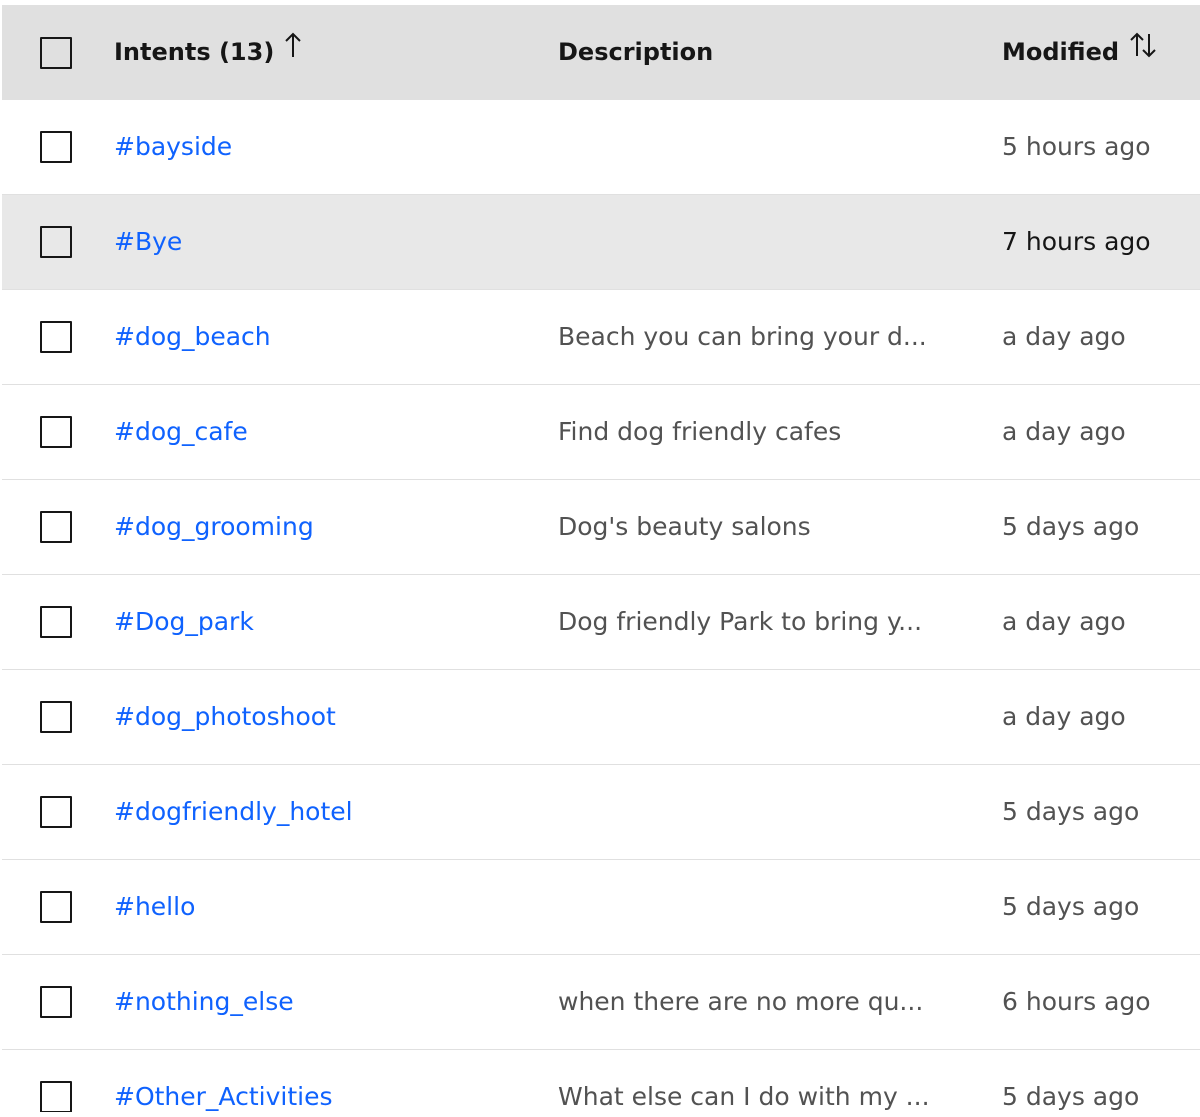 The width and height of the screenshot is (1200, 1117). I want to click on table-row: #Bye 7 hours ago, so click(601, 241).